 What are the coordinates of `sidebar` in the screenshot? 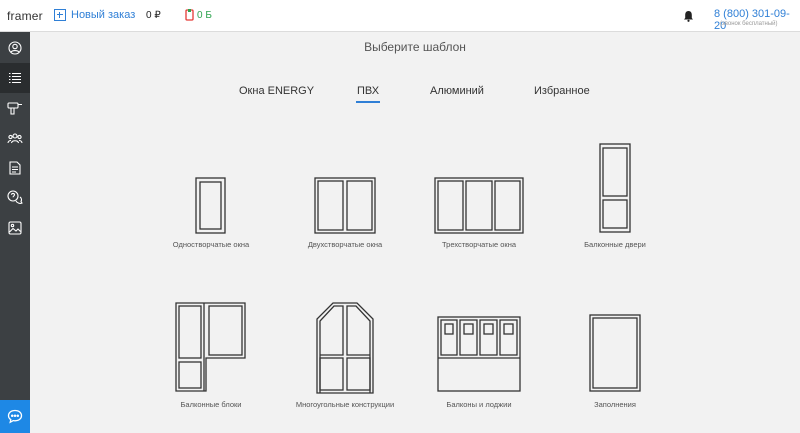 It's located at (15, 232).